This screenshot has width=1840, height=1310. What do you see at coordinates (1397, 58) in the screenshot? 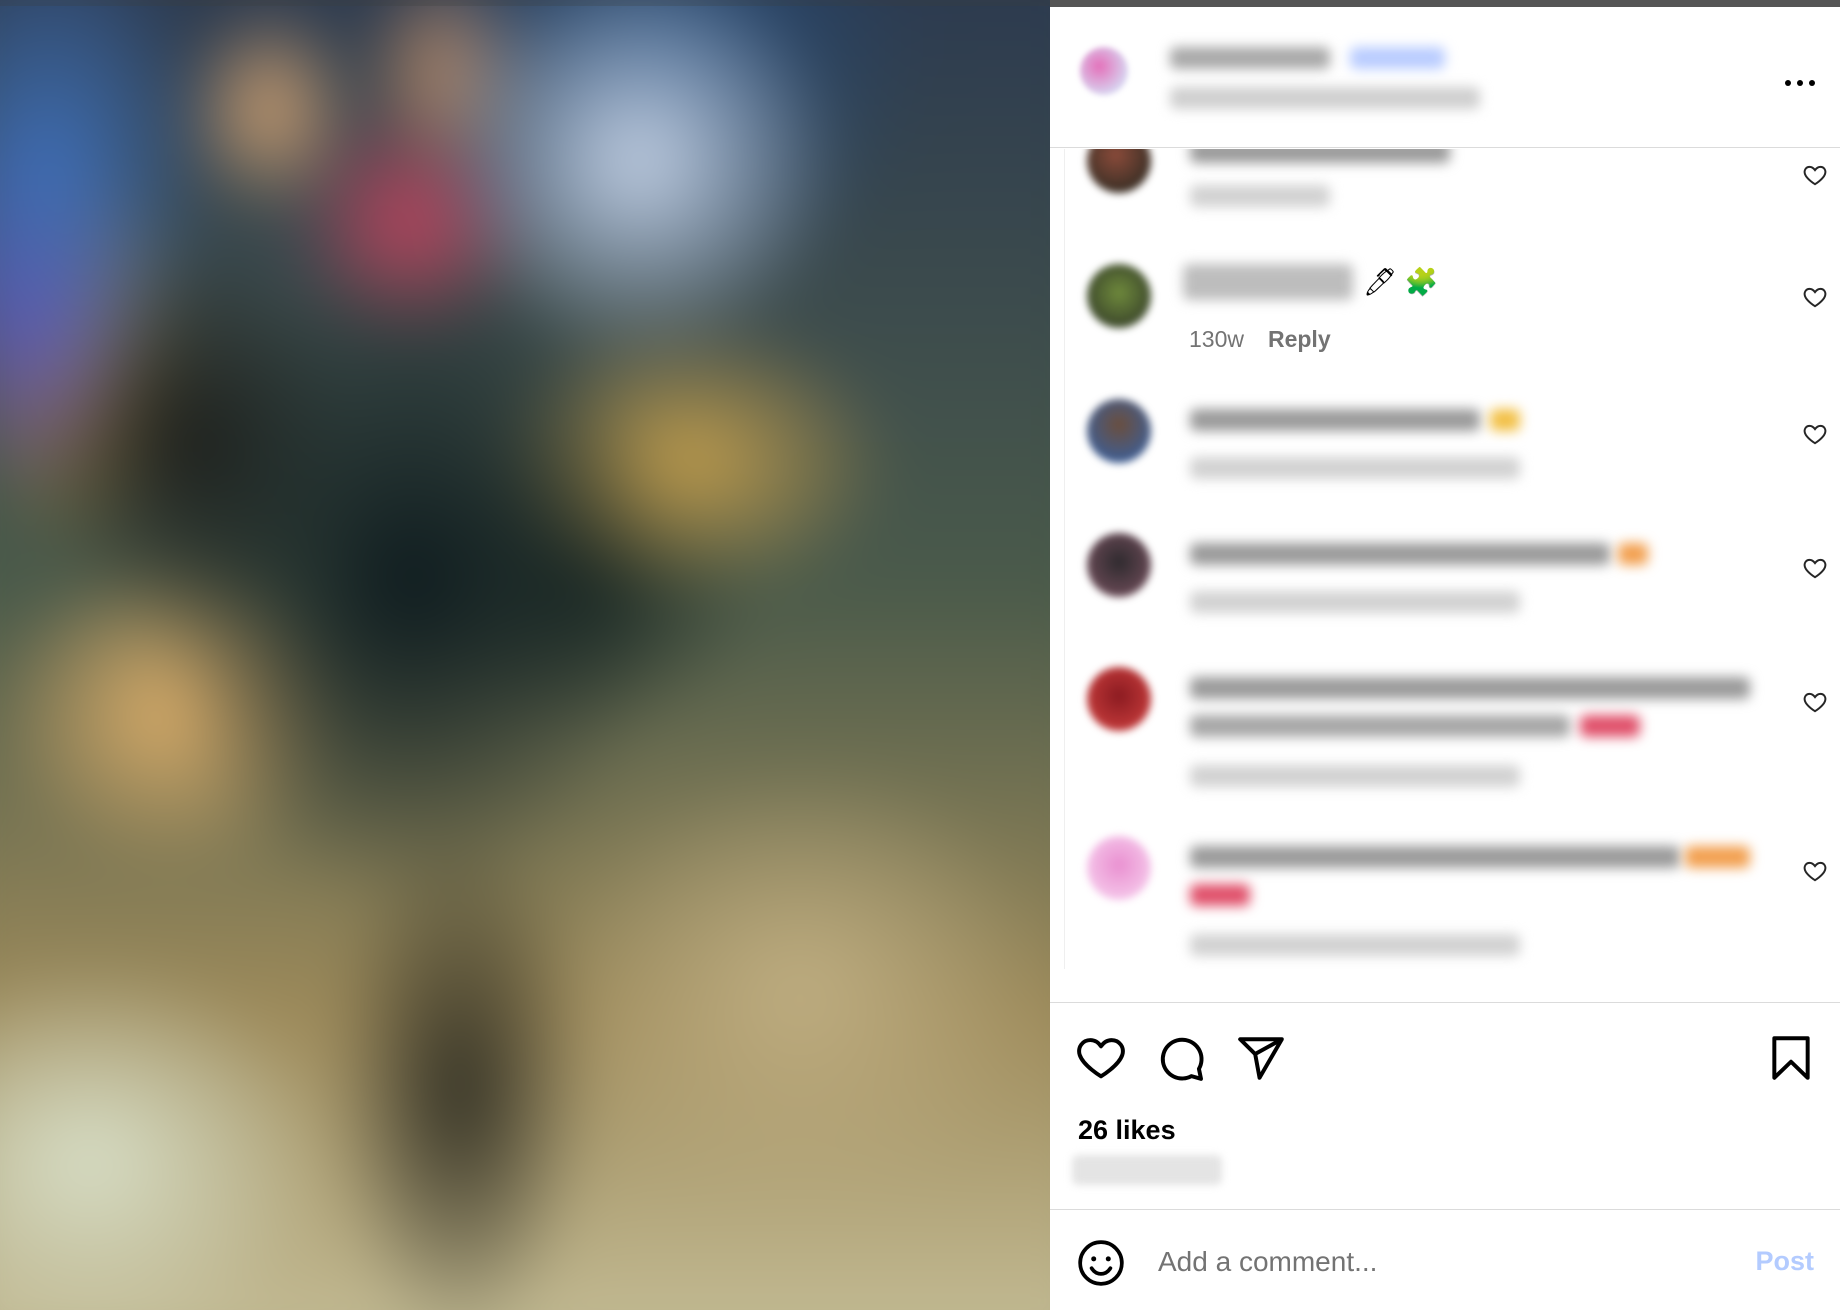
I see `follow-button` at bounding box center [1397, 58].